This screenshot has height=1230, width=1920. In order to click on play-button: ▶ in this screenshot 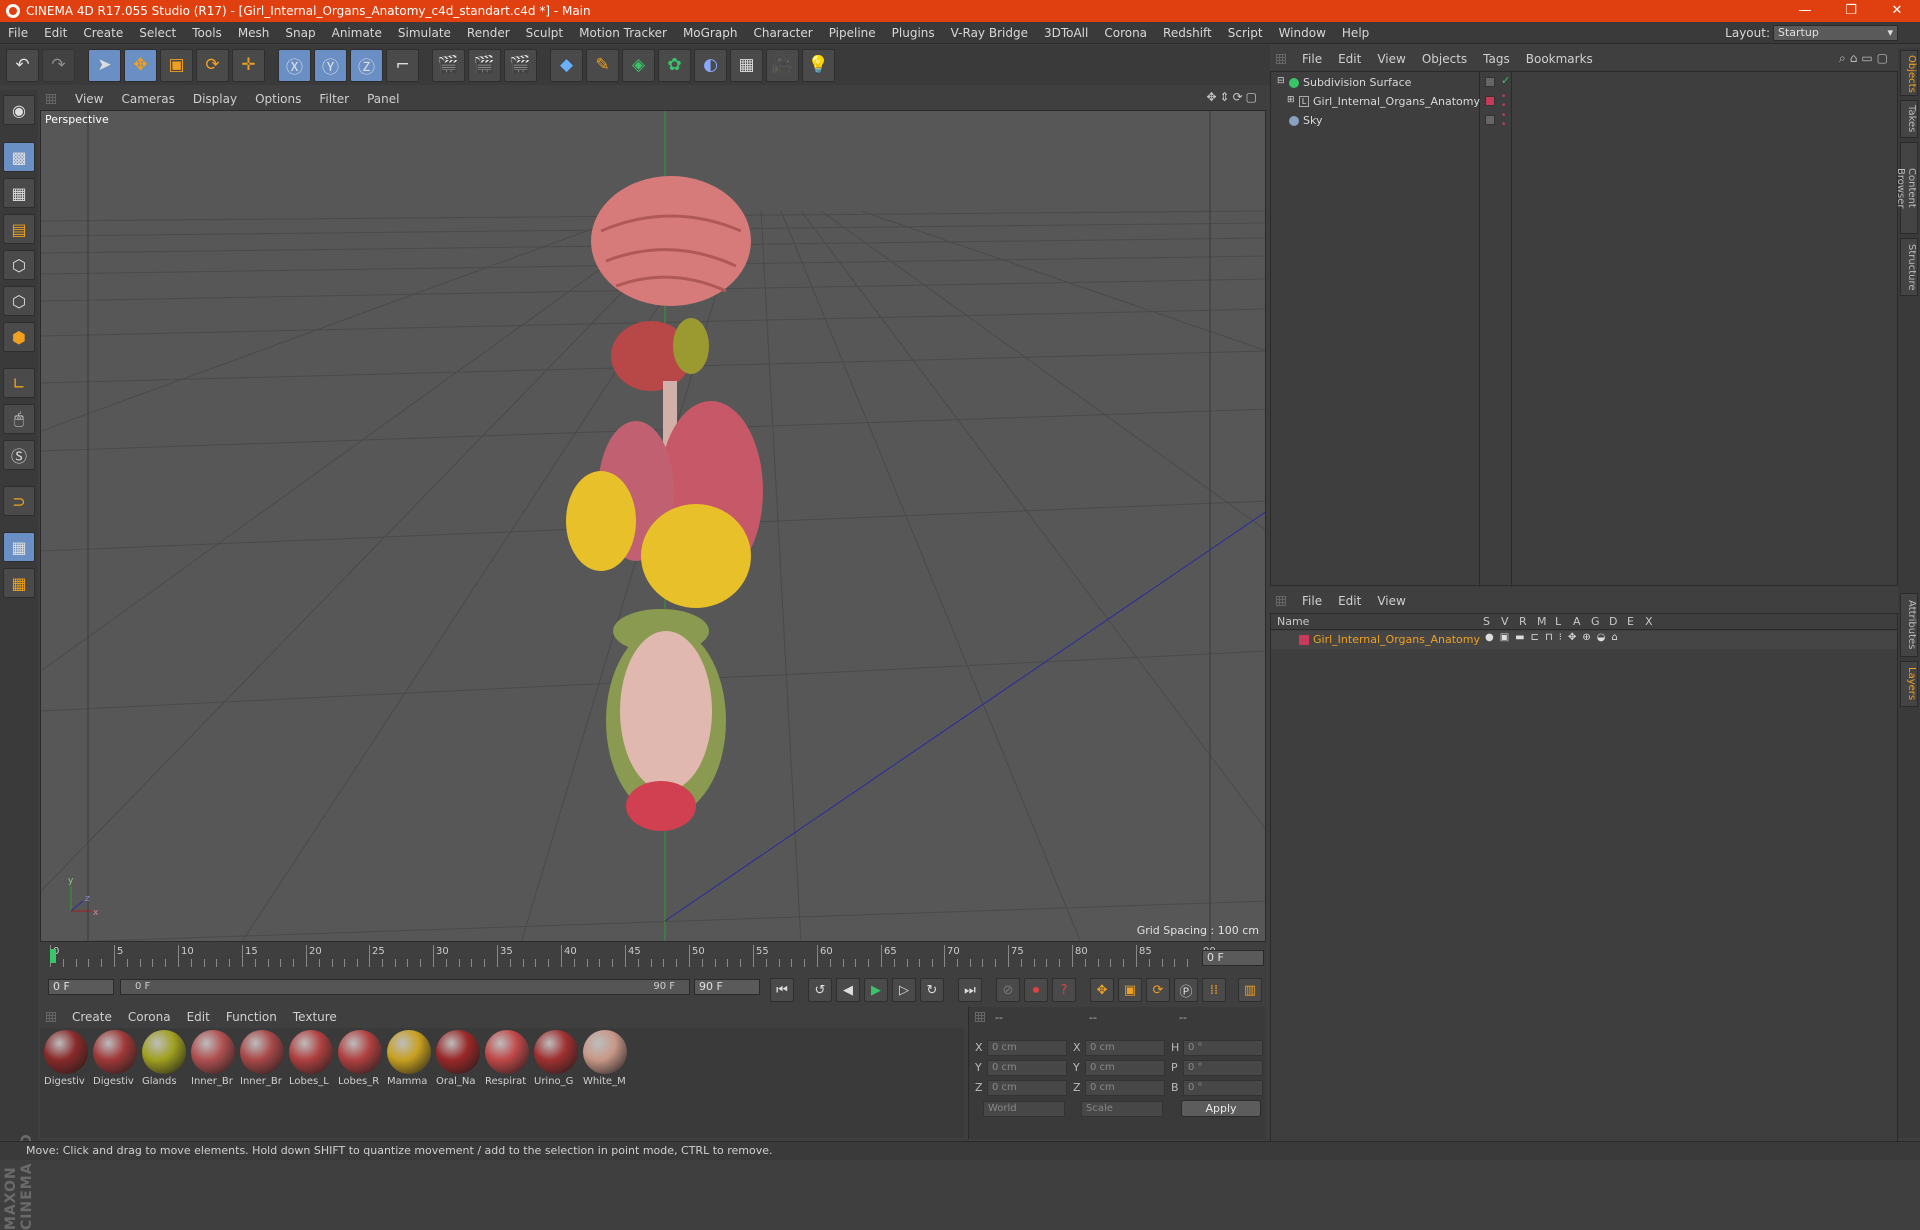, I will do `click(876, 990)`.